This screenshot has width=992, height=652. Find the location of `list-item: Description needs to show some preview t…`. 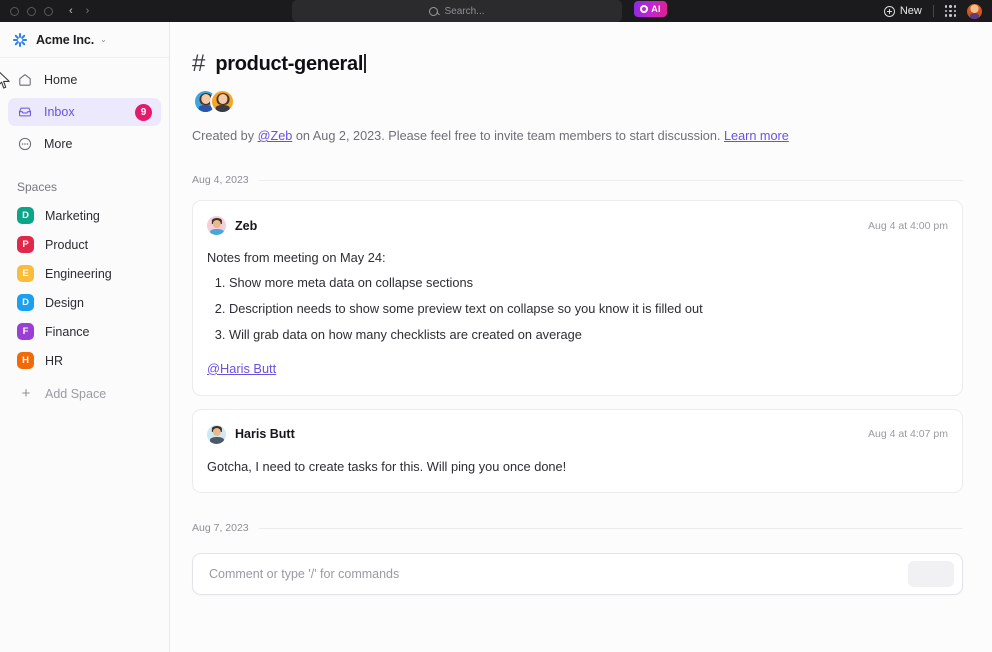

list-item: Description needs to show some preview t… is located at coordinates (588, 309).